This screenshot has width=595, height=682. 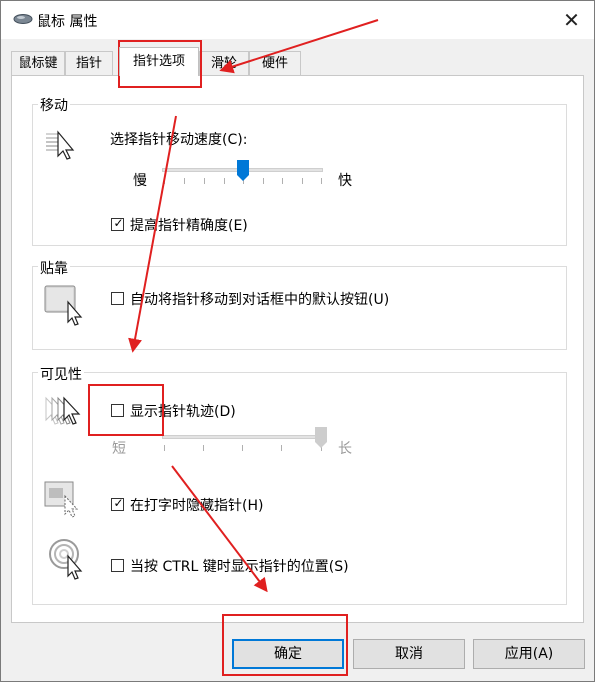 What do you see at coordinates (242, 437) in the screenshot?
I see `trail-slider-track` at bounding box center [242, 437].